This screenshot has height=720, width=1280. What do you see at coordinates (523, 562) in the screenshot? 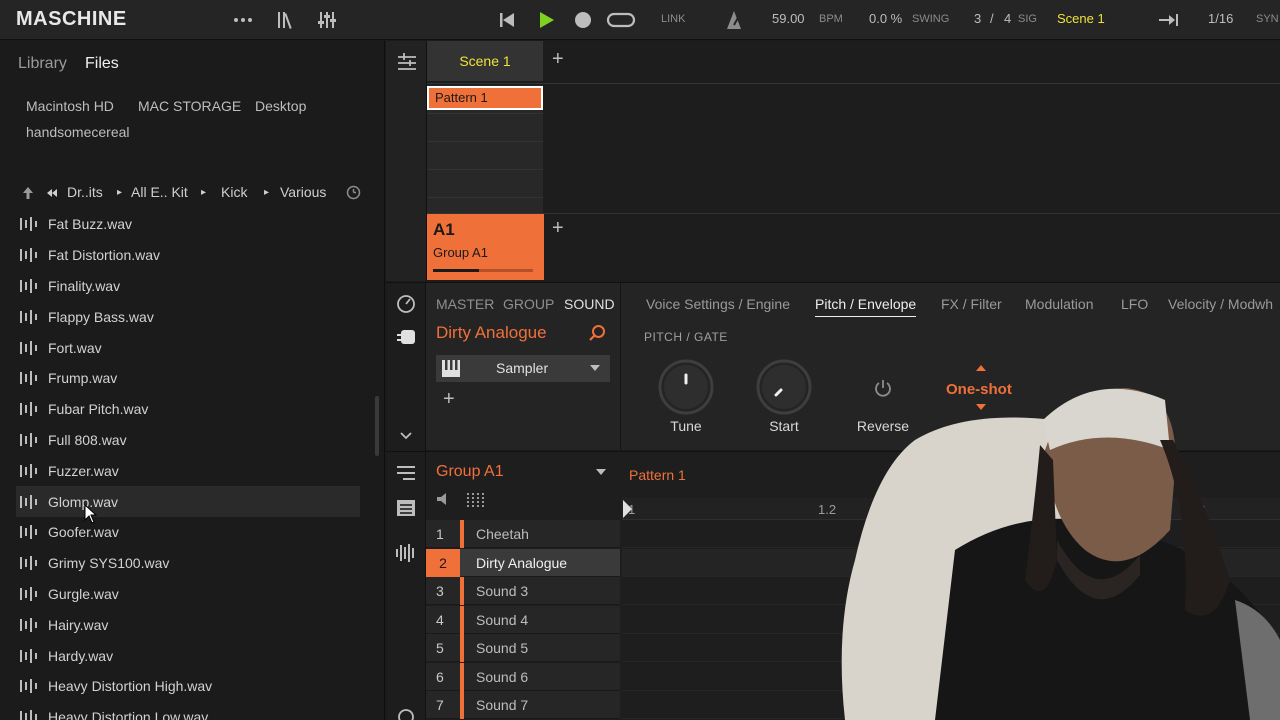
I see `sound-row: 2 Dirty Analogue` at bounding box center [523, 562].